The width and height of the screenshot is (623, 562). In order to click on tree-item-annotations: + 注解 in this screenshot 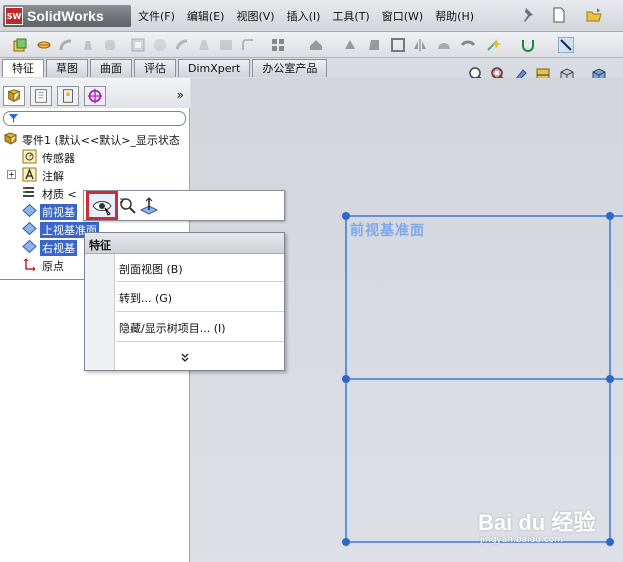, I will do `click(95, 175)`.